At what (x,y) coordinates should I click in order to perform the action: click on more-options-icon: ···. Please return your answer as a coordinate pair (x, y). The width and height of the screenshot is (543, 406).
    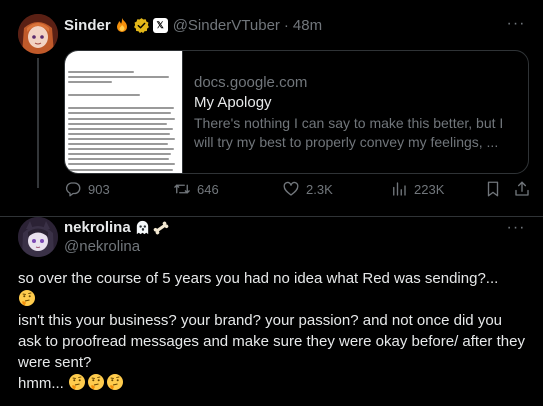
    Looking at the image, I should click on (516, 24).